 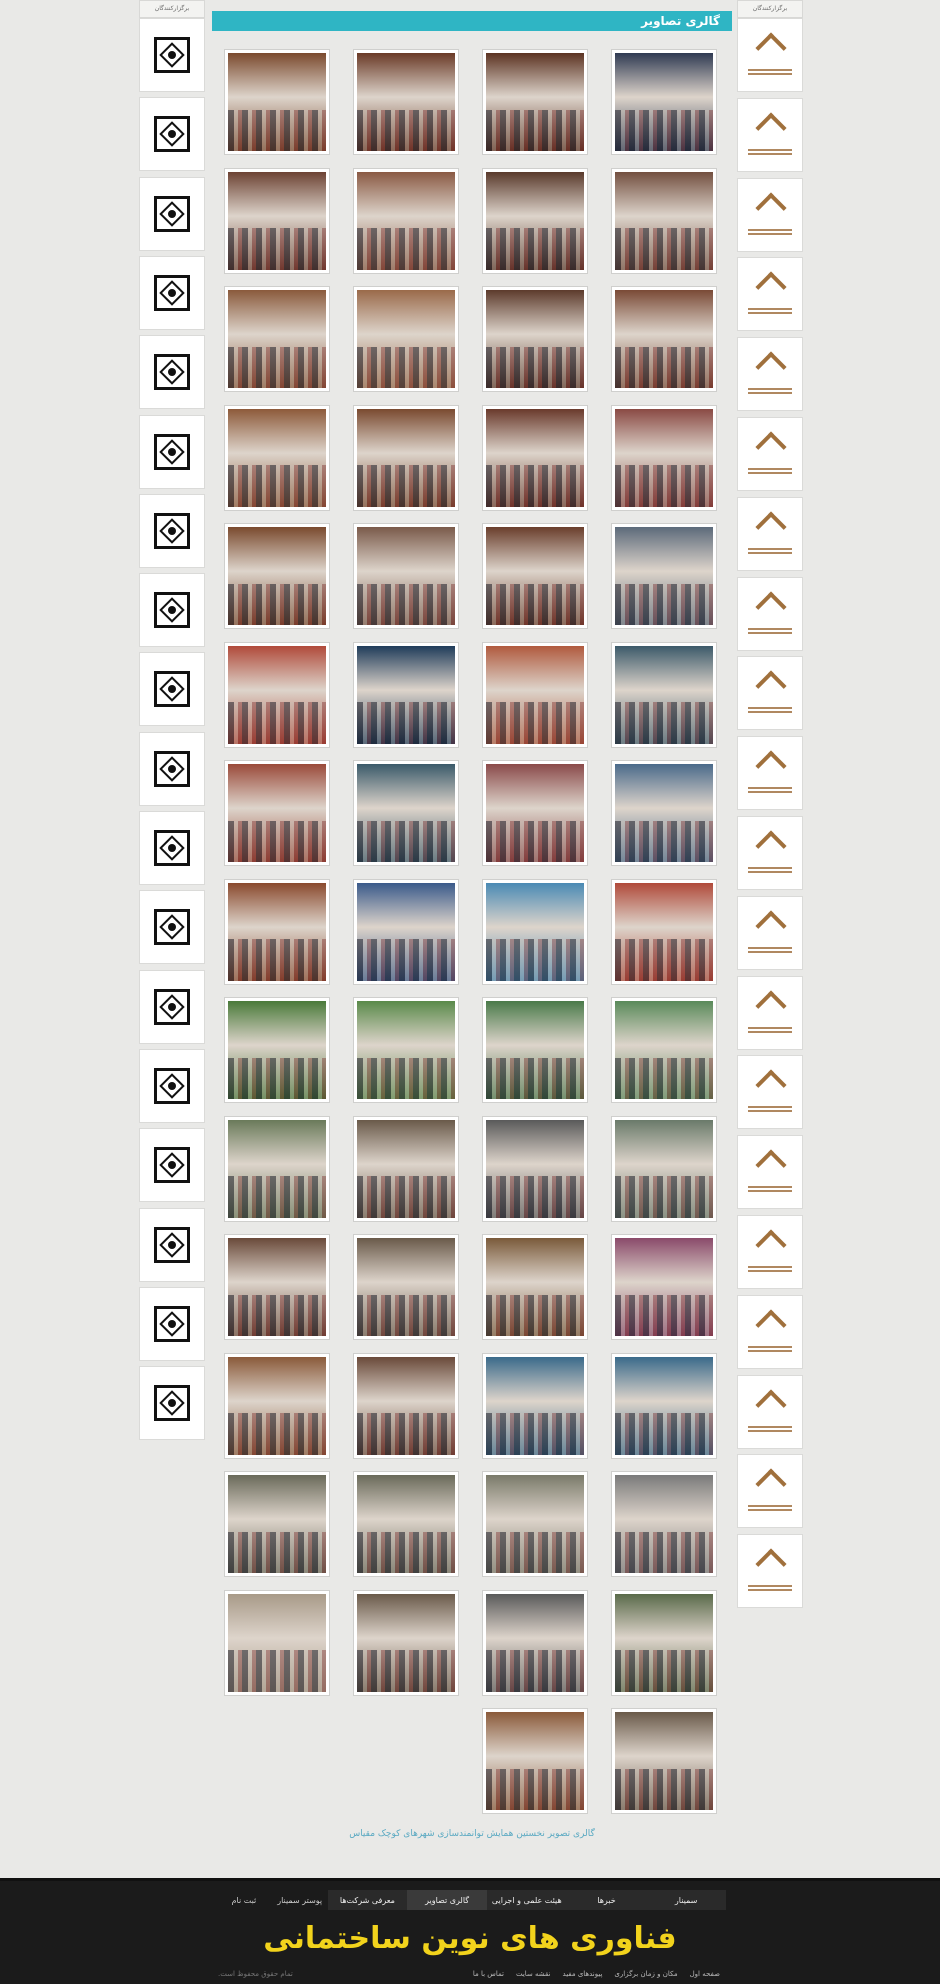 I want to click on footer-nav-item: ثبت نام, so click(x=244, y=1900).